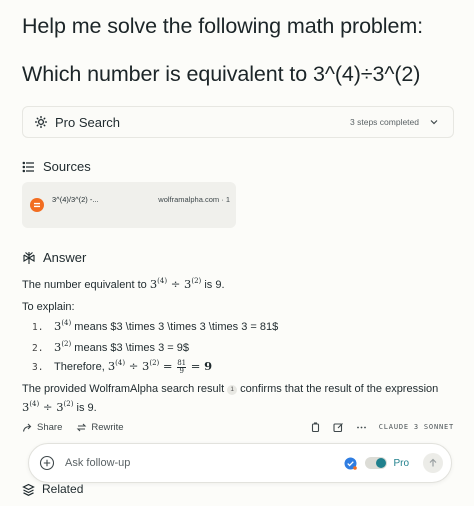 Image resolution: width=474 pixels, height=506 pixels. What do you see at coordinates (86, 285) in the screenshot?
I see `answer-intro-text: The number equivalent to` at bounding box center [86, 285].